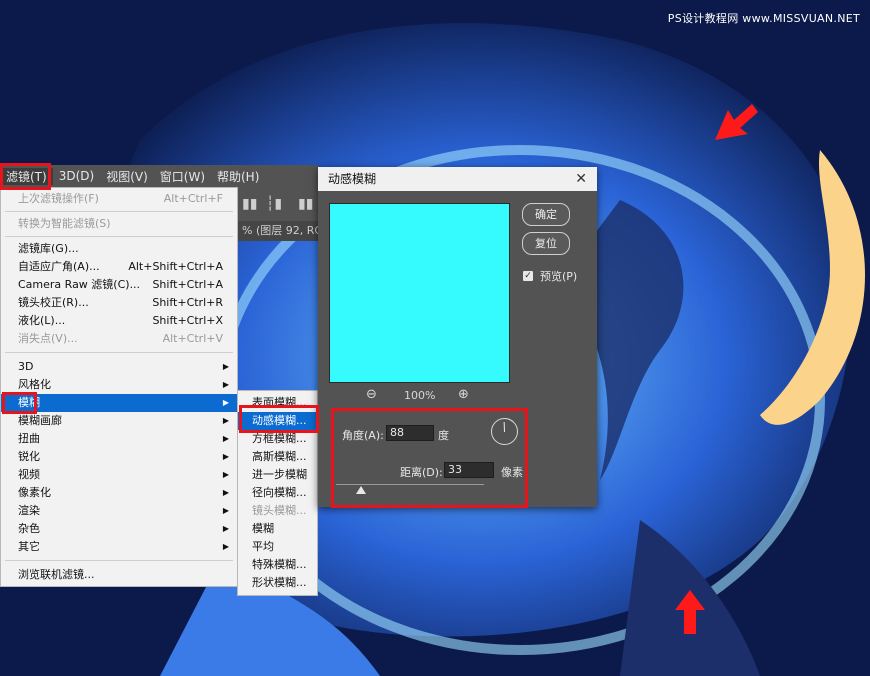  Describe the element at coordinates (277, 547) in the screenshot. I see `submenu-item-average: 平均` at that location.